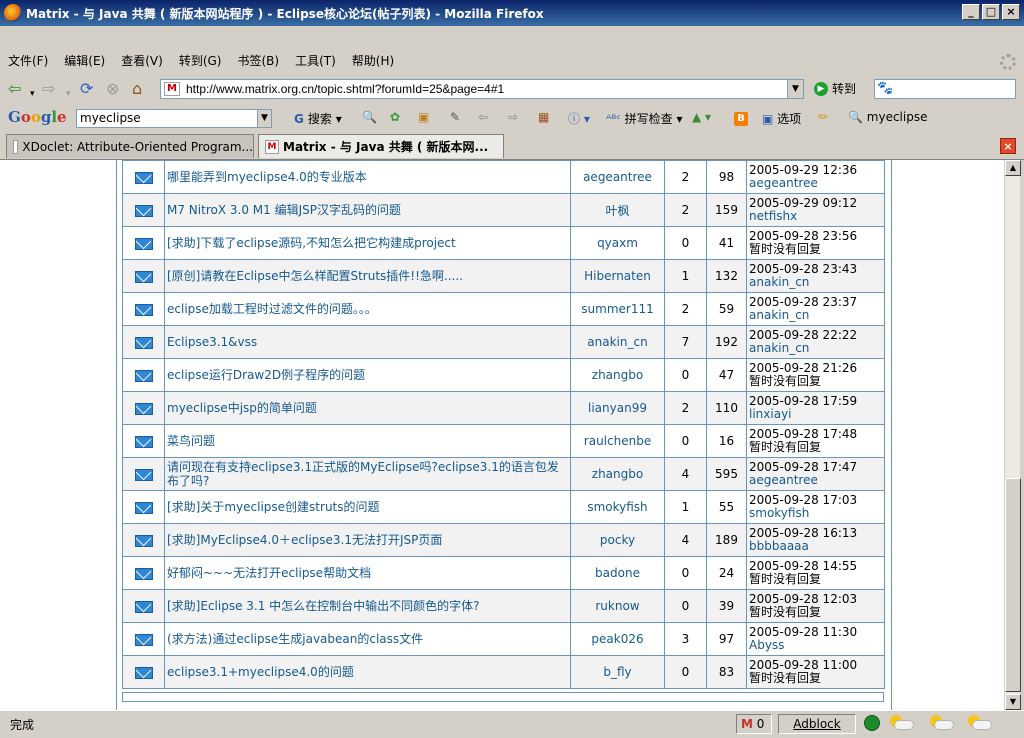  Describe the element at coordinates (617, 606) in the screenshot. I see `topic-author-link: ruknow` at that location.